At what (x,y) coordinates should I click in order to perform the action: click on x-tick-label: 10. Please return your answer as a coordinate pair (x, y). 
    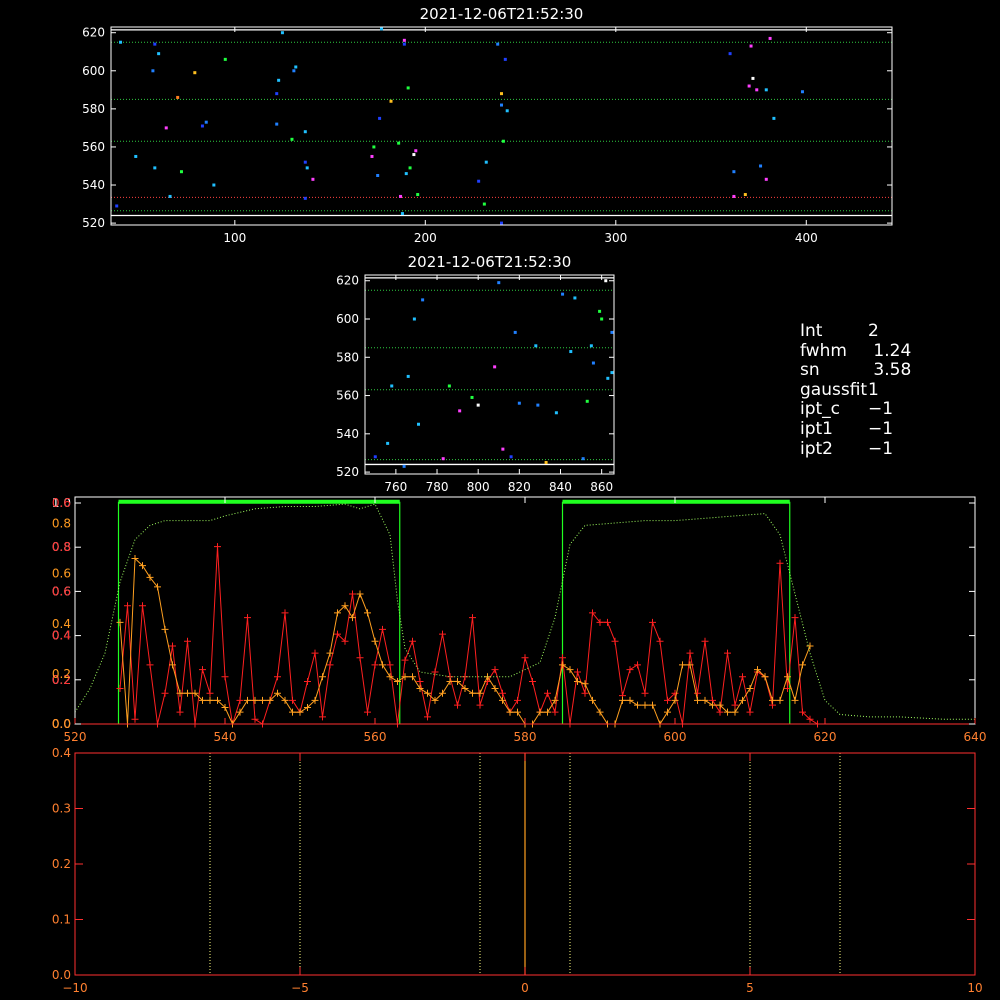
    Looking at the image, I should click on (974, 988).